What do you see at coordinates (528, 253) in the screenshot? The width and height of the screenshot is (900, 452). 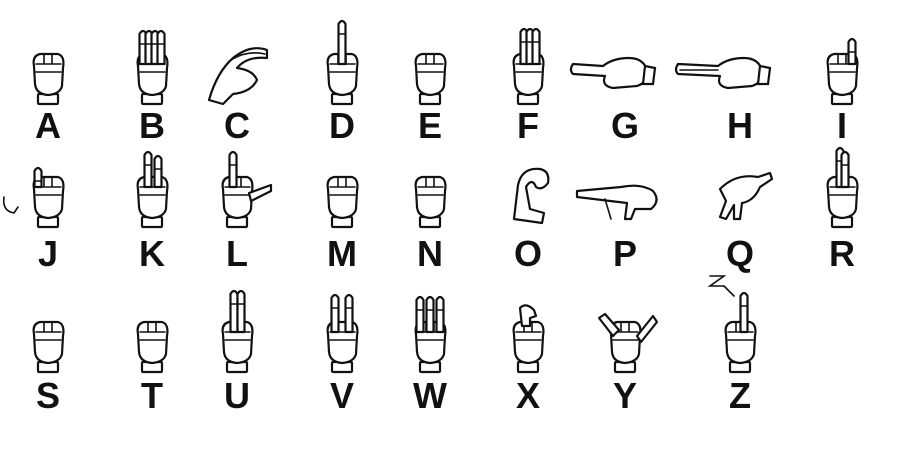 I see `letter-label-o: O` at bounding box center [528, 253].